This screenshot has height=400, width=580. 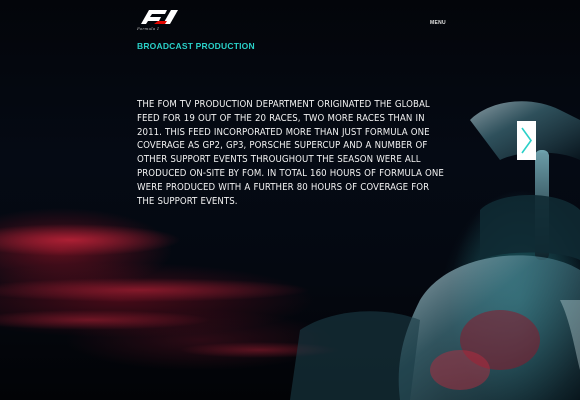 What do you see at coordinates (148, 28) in the screenshot?
I see `logo-tagline: Formula 1` at bounding box center [148, 28].